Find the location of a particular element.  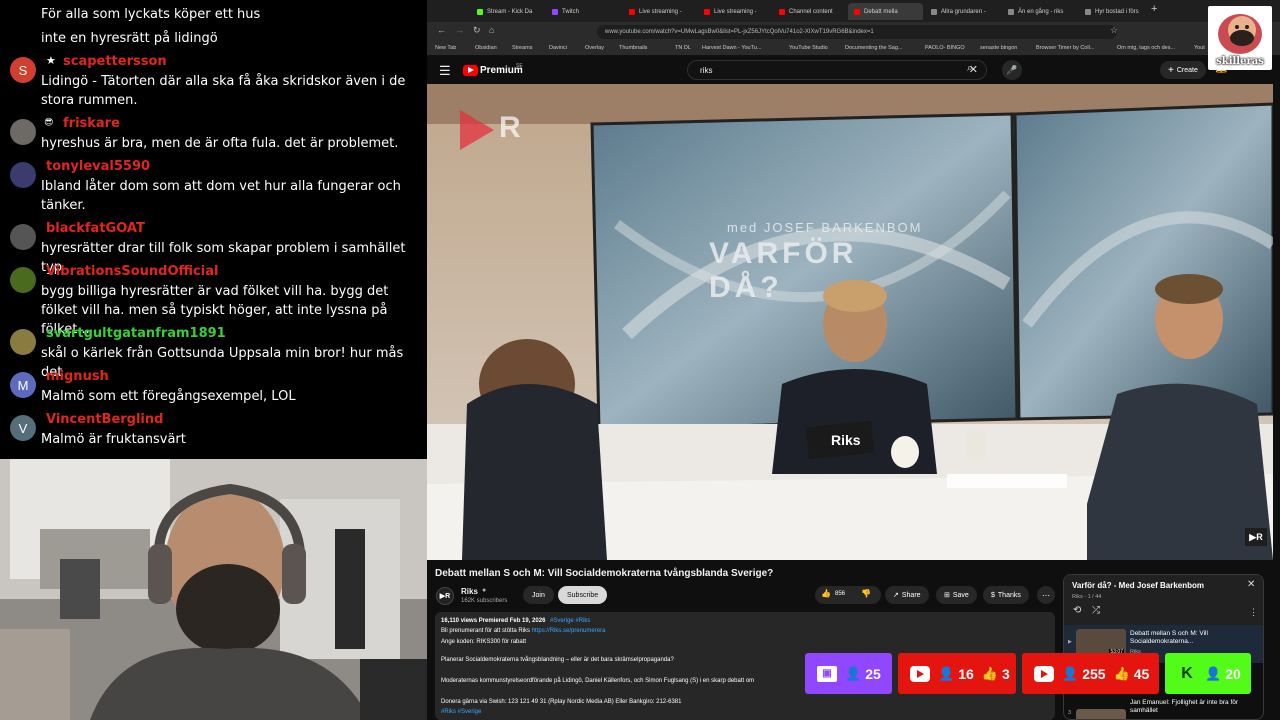

channel-name: Riks is located at coordinates (469, 591).